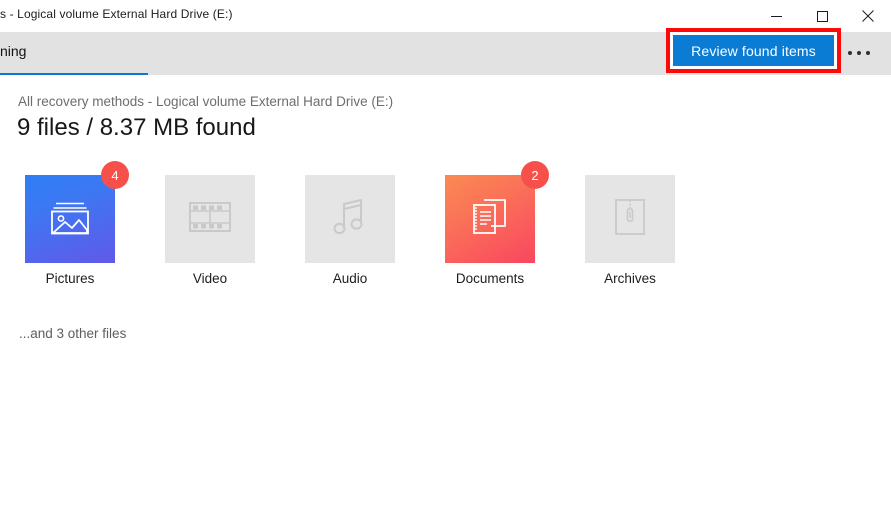  Describe the element at coordinates (490, 219) in the screenshot. I see `documents-icon` at that location.